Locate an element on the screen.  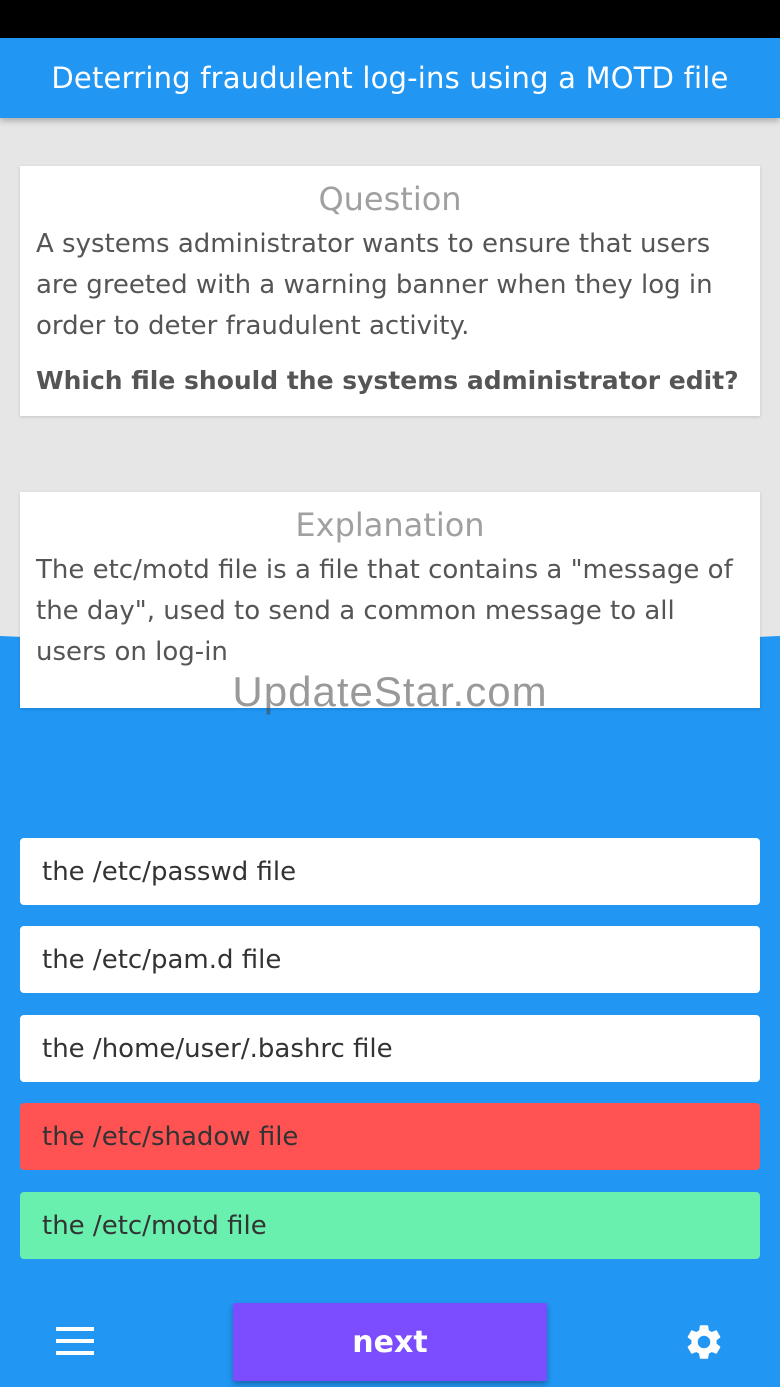
answer-option-passwd: the /etc/passwd file is located at coordinates (390, 871).